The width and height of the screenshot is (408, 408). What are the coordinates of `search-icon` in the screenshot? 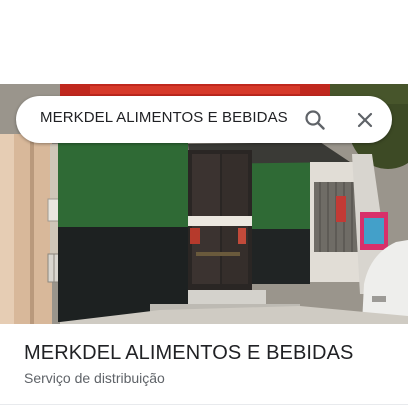 It's located at (315, 120).